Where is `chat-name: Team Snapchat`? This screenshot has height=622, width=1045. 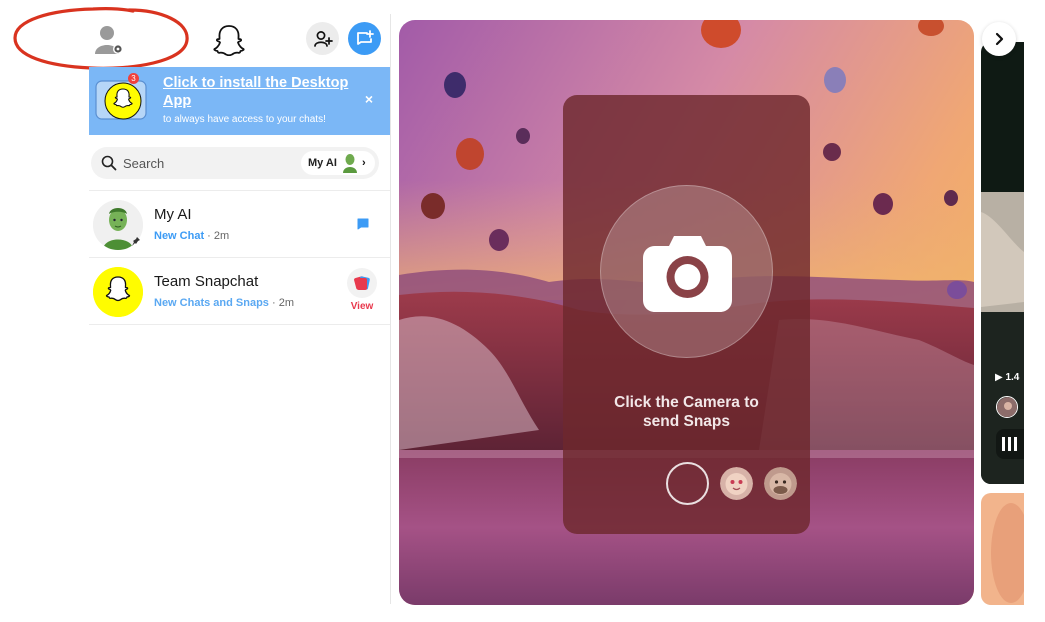 chat-name: Team Snapchat is located at coordinates (206, 281).